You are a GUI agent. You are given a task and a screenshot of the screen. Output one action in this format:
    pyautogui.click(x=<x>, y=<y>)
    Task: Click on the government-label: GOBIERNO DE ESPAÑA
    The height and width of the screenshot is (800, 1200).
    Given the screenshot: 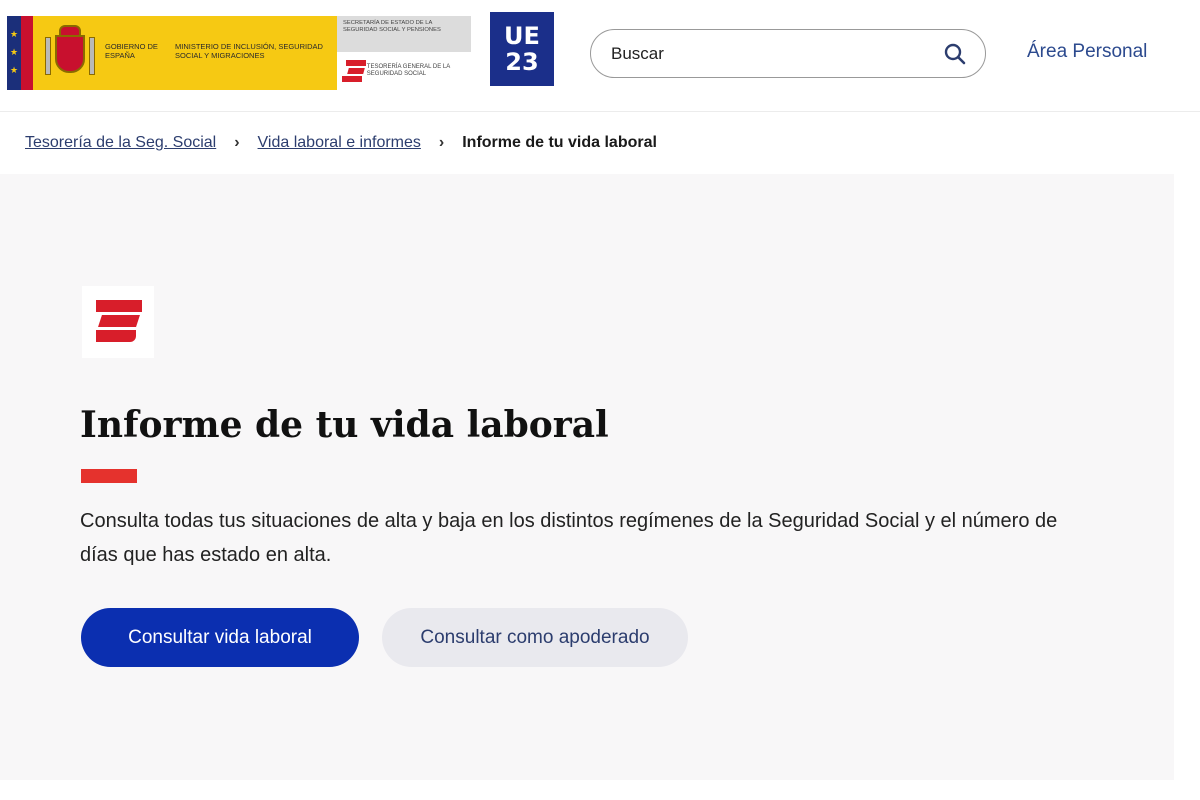 What is the action you would take?
    pyautogui.click(x=131, y=51)
    